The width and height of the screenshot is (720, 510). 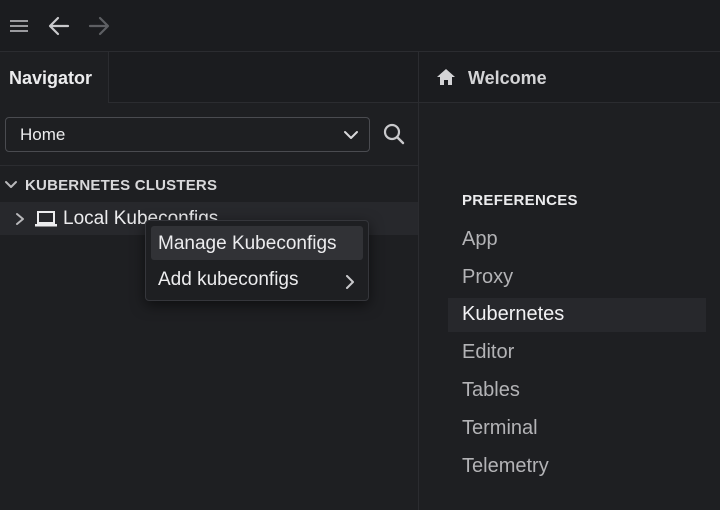 What do you see at coordinates (577, 278) in the screenshot?
I see `preference-item-proxy: Proxy` at bounding box center [577, 278].